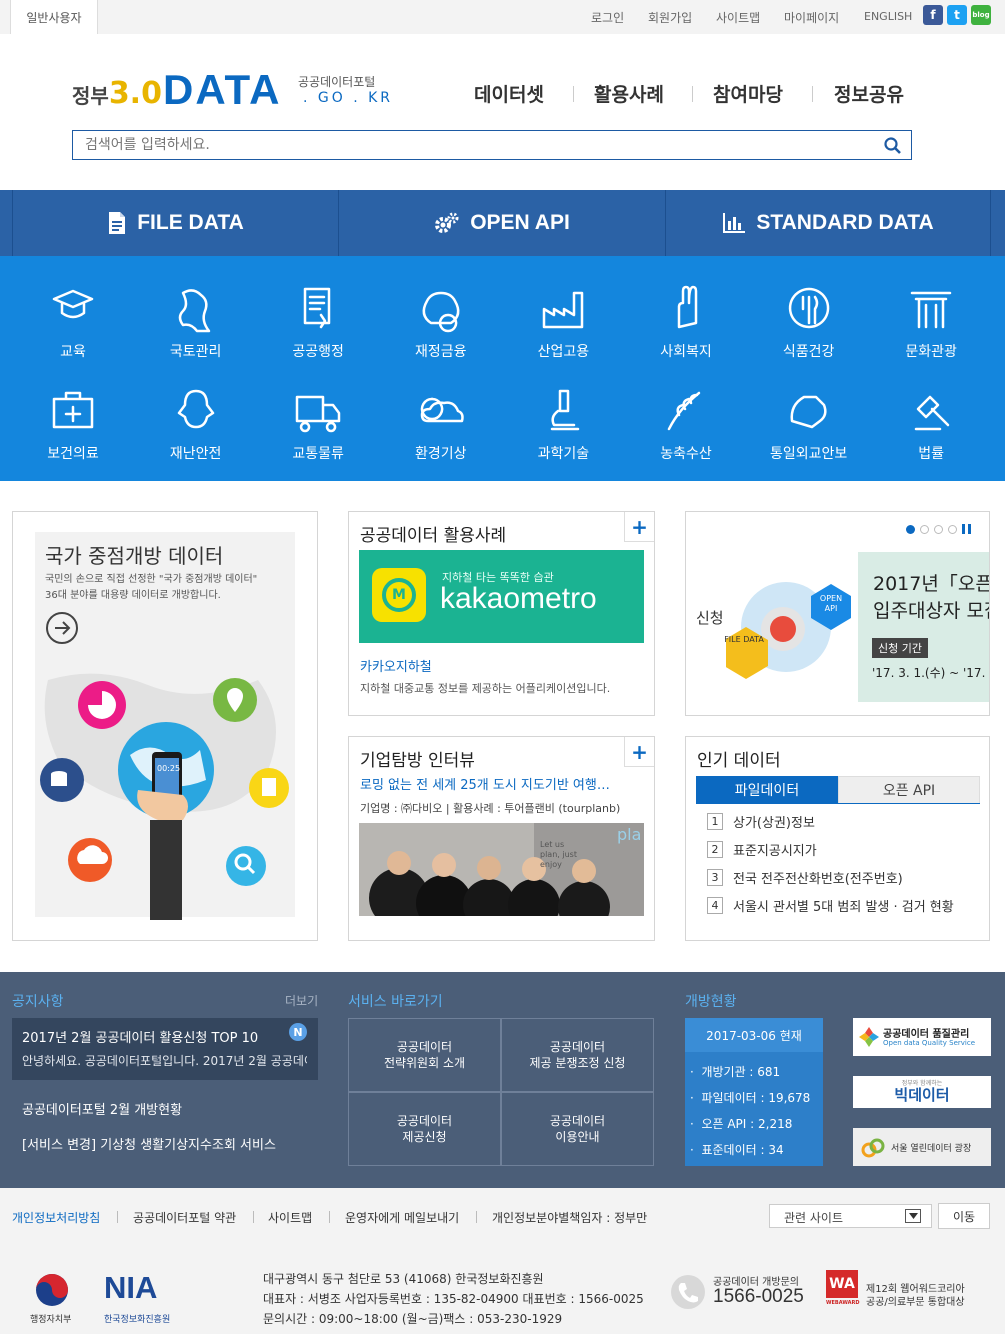  I want to click on category-5: 산업고용, so click(563, 330).